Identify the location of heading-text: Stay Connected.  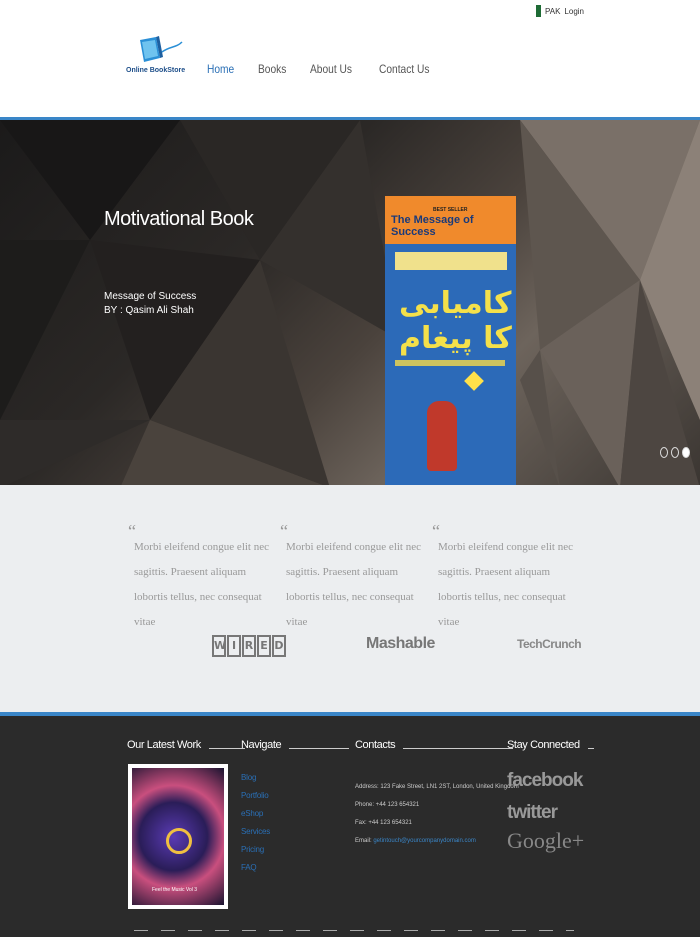
(543, 745).